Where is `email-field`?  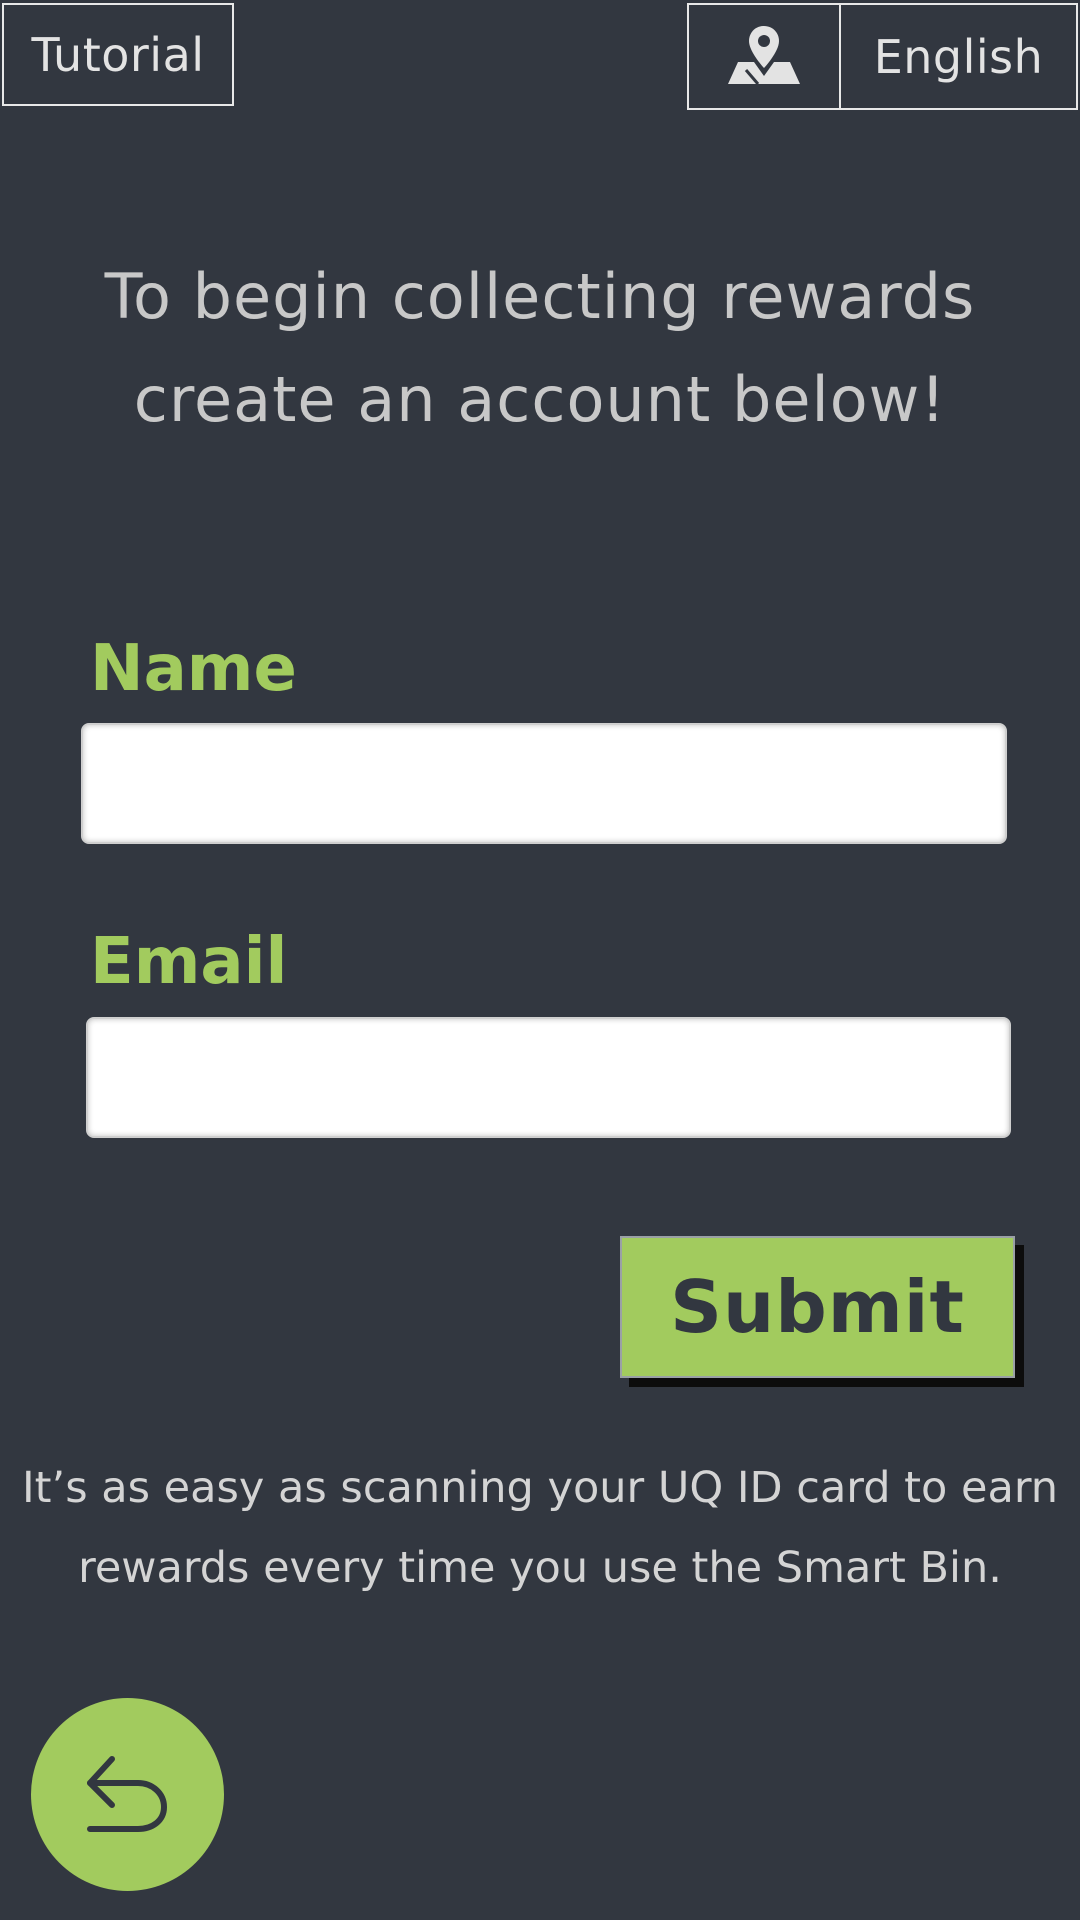 email-field is located at coordinates (548, 1077).